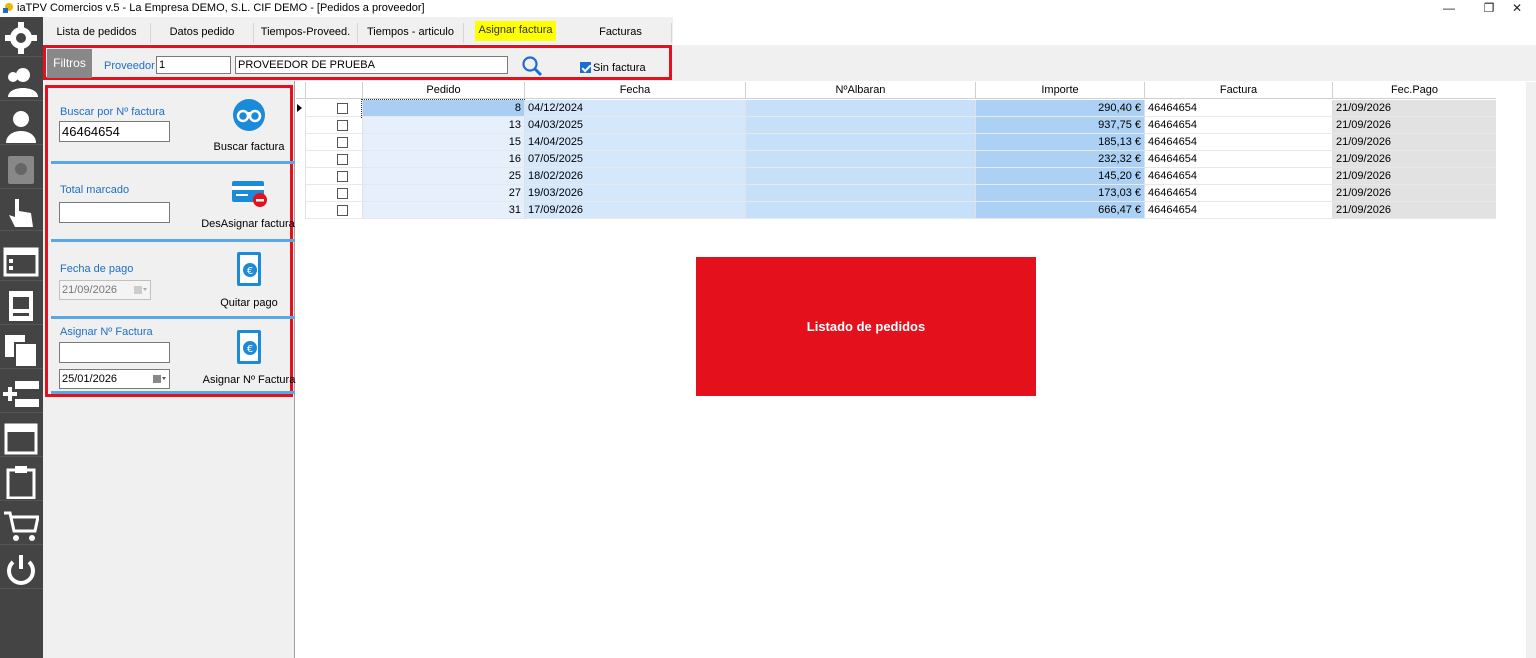  What do you see at coordinates (1238, 90) in the screenshot?
I see `header-factura: Factura` at bounding box center [1238, 90].